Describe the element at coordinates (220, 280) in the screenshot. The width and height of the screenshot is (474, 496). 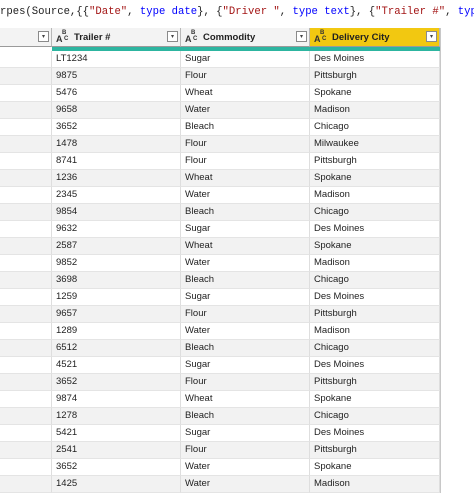
I see `table-row: 3698 Bleach Chicago` at that location.